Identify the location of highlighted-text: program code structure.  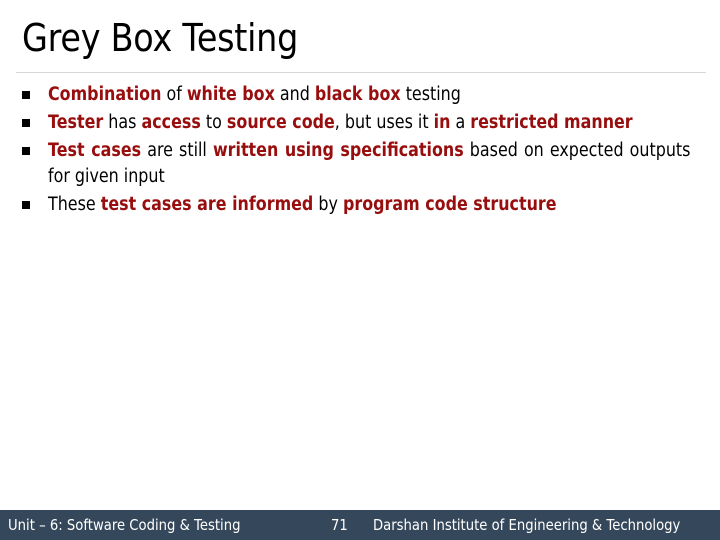
(449, 204).